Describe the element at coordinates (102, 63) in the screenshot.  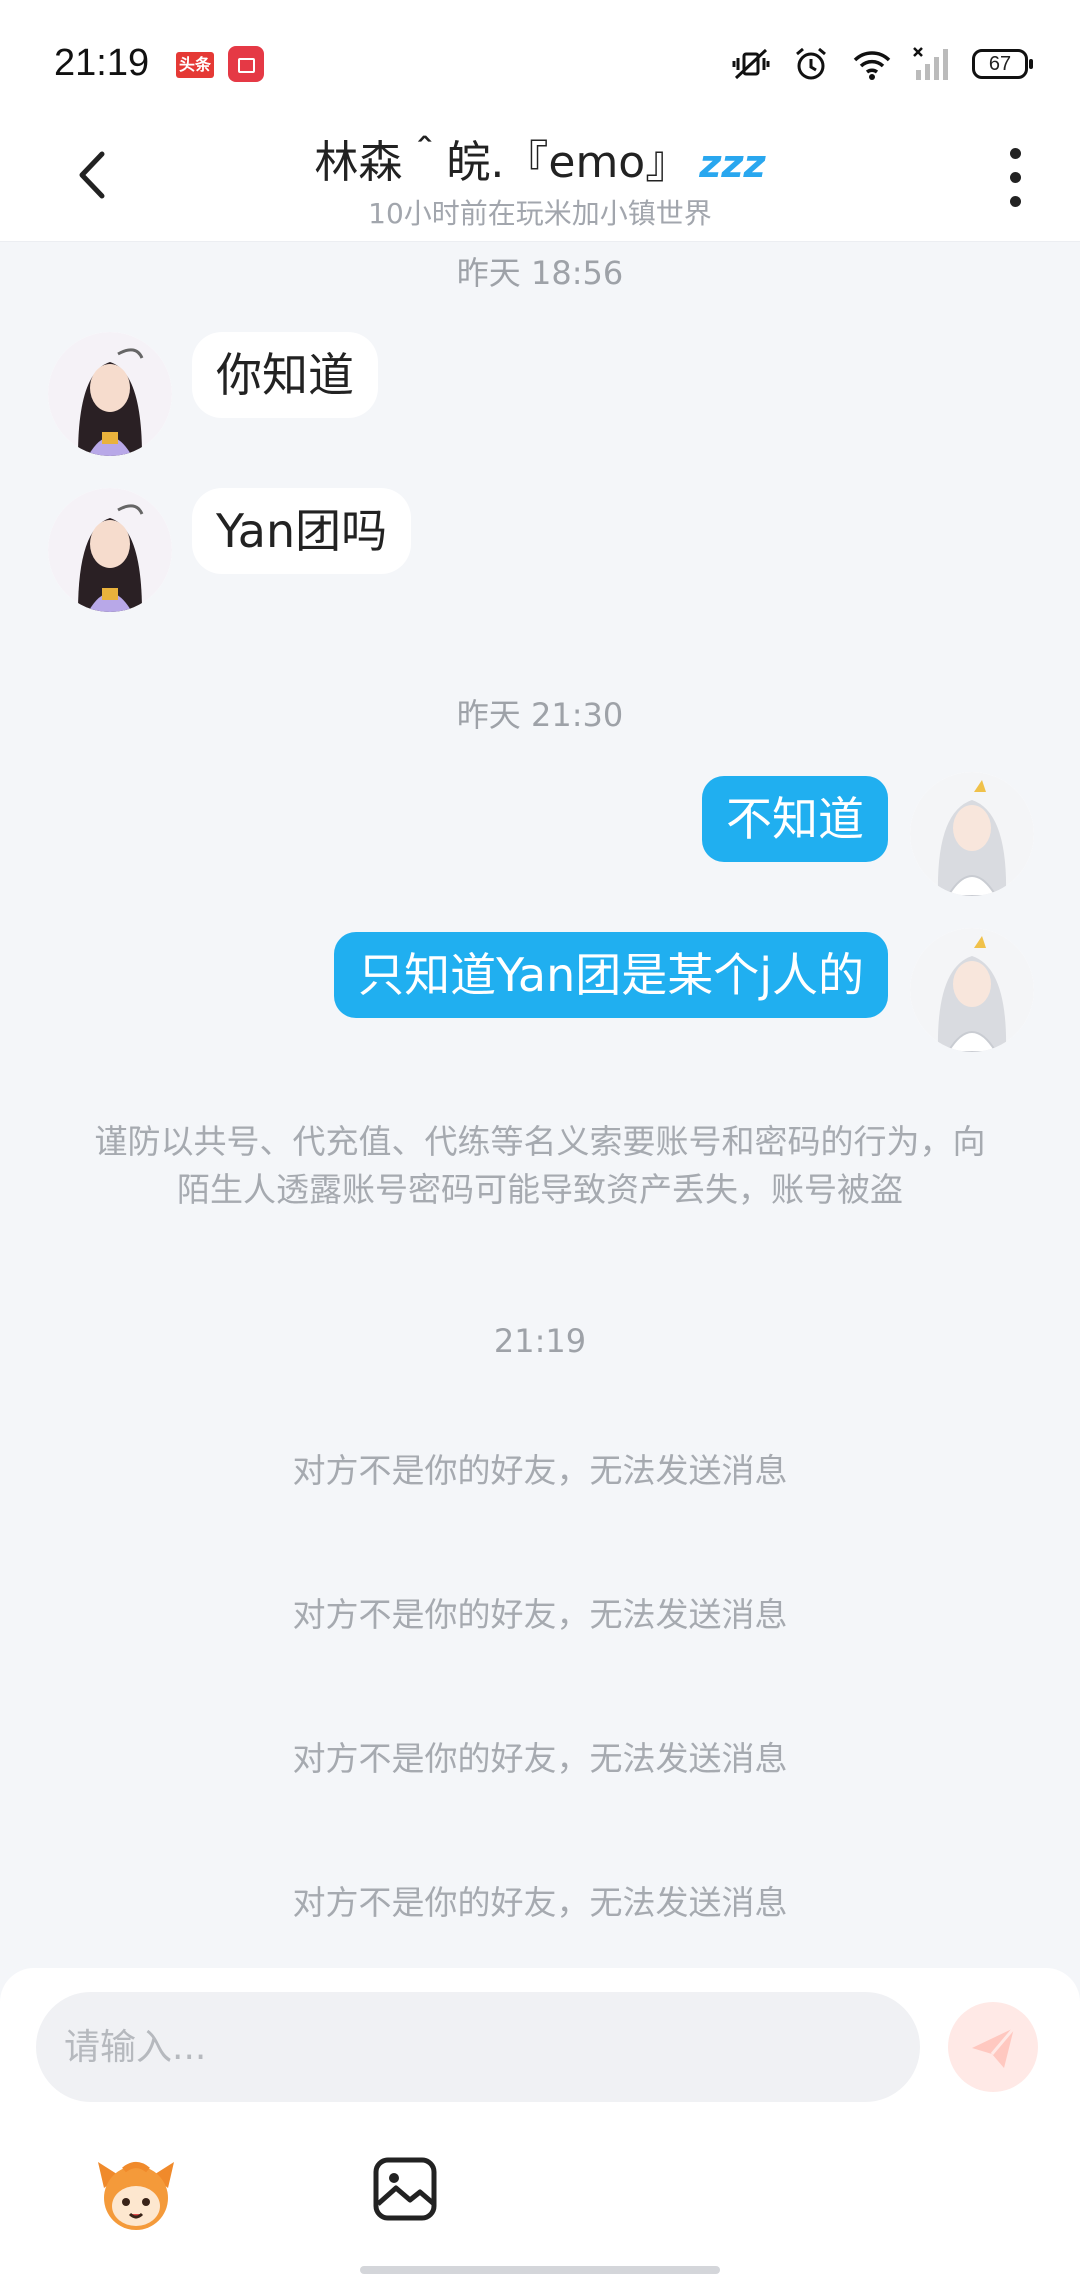
I see `status-time: 21:19` at that location.